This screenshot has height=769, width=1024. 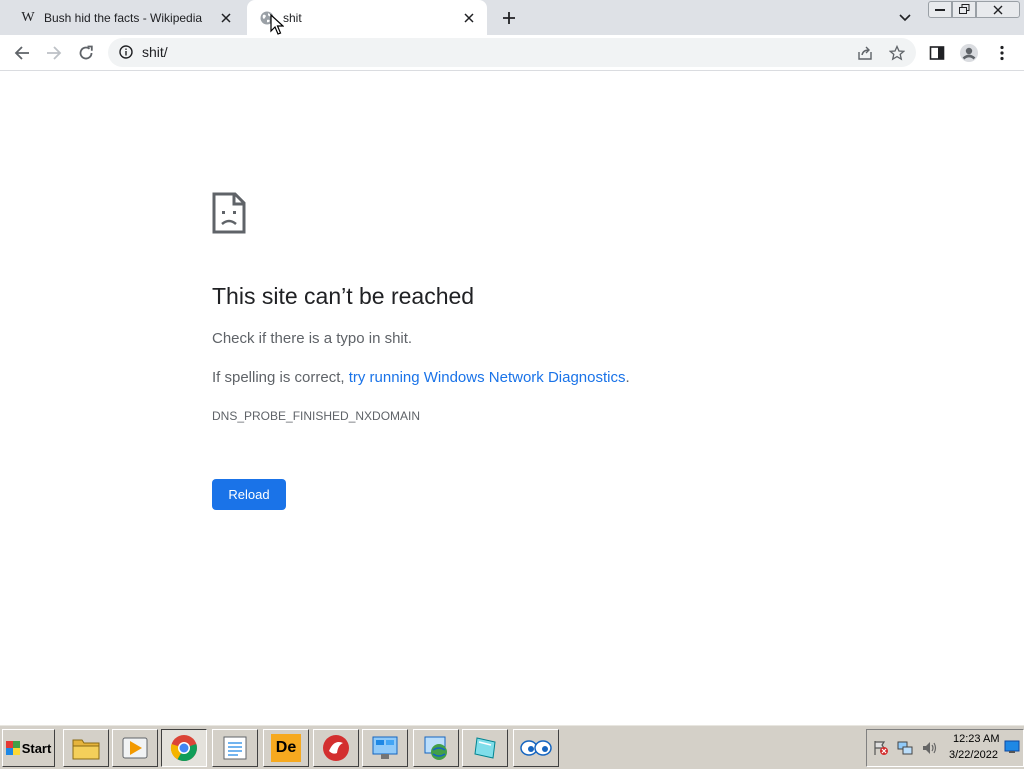 What do you see at coordinates (12, 748) in the screenshot?
I see `windows-flag-icon` at bounding box center [12, 748].